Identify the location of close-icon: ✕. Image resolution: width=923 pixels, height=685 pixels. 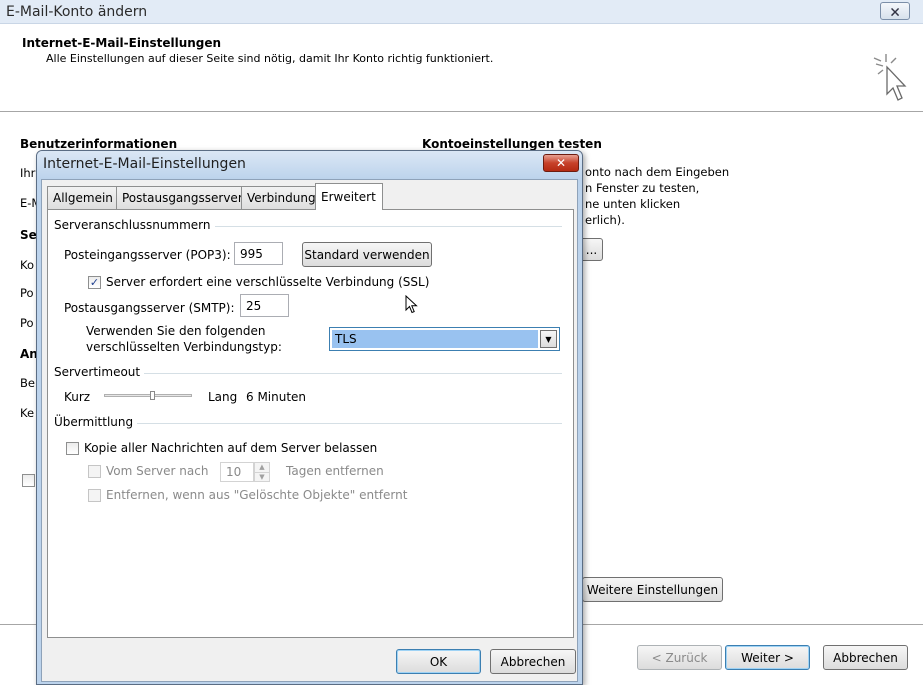
(561, 163).